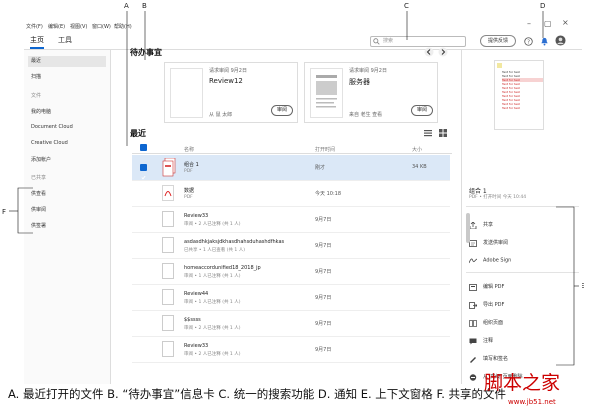 The image size is (600, 414). I want to click on file-status: 已共享 • 1 人已查看 (共 1 人), so click(214, 250).